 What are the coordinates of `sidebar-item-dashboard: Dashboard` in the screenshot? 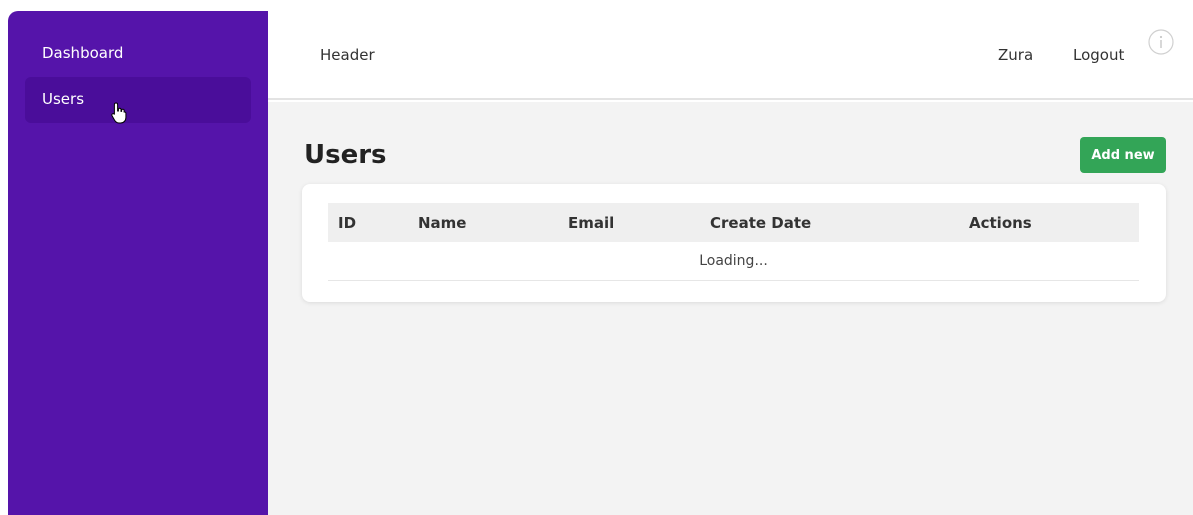 It's located at (138, 54).